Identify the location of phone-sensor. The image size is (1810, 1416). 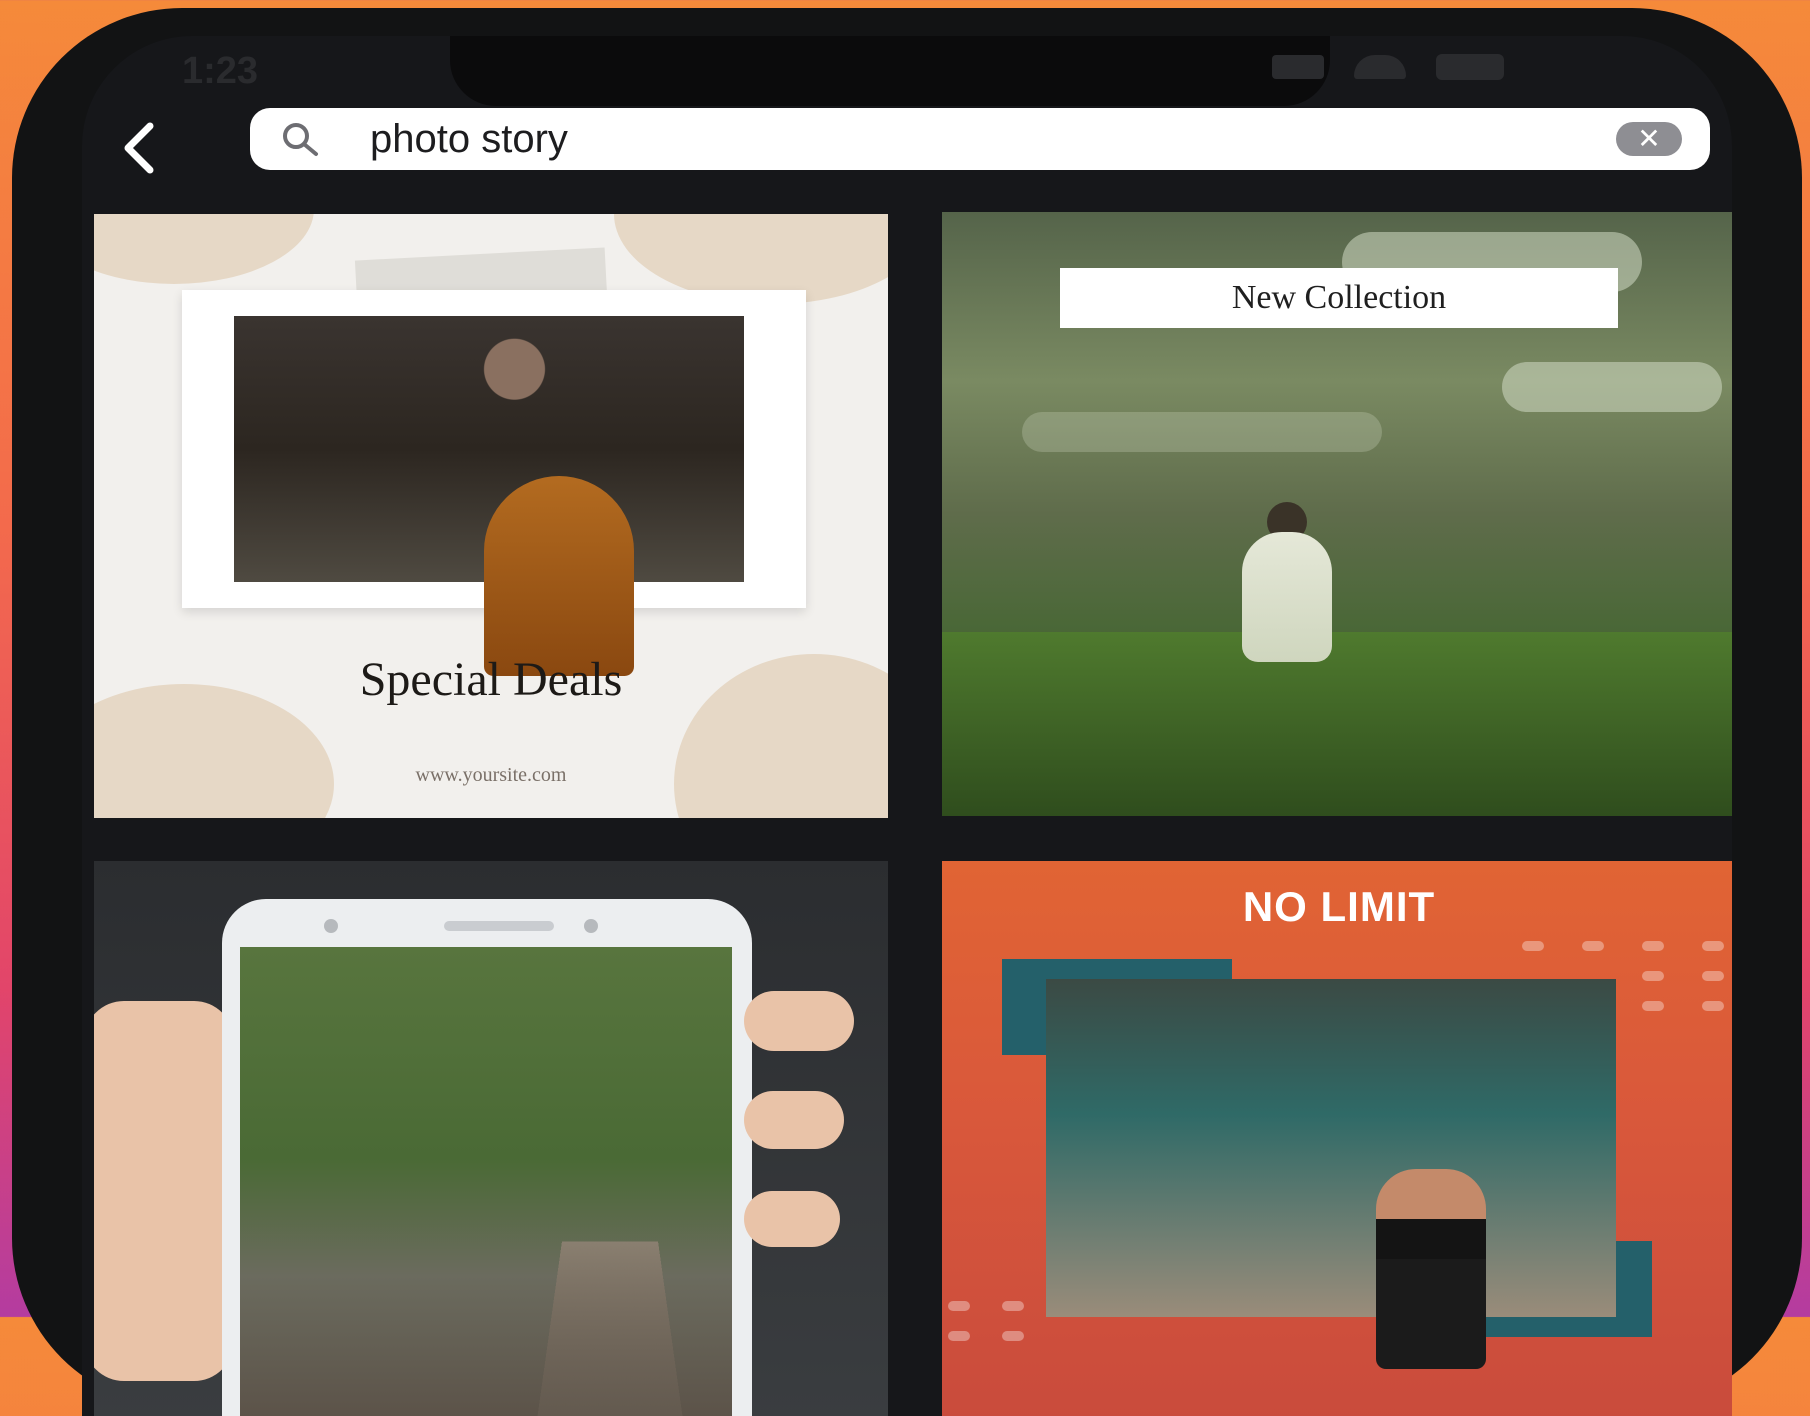
(591, 926).